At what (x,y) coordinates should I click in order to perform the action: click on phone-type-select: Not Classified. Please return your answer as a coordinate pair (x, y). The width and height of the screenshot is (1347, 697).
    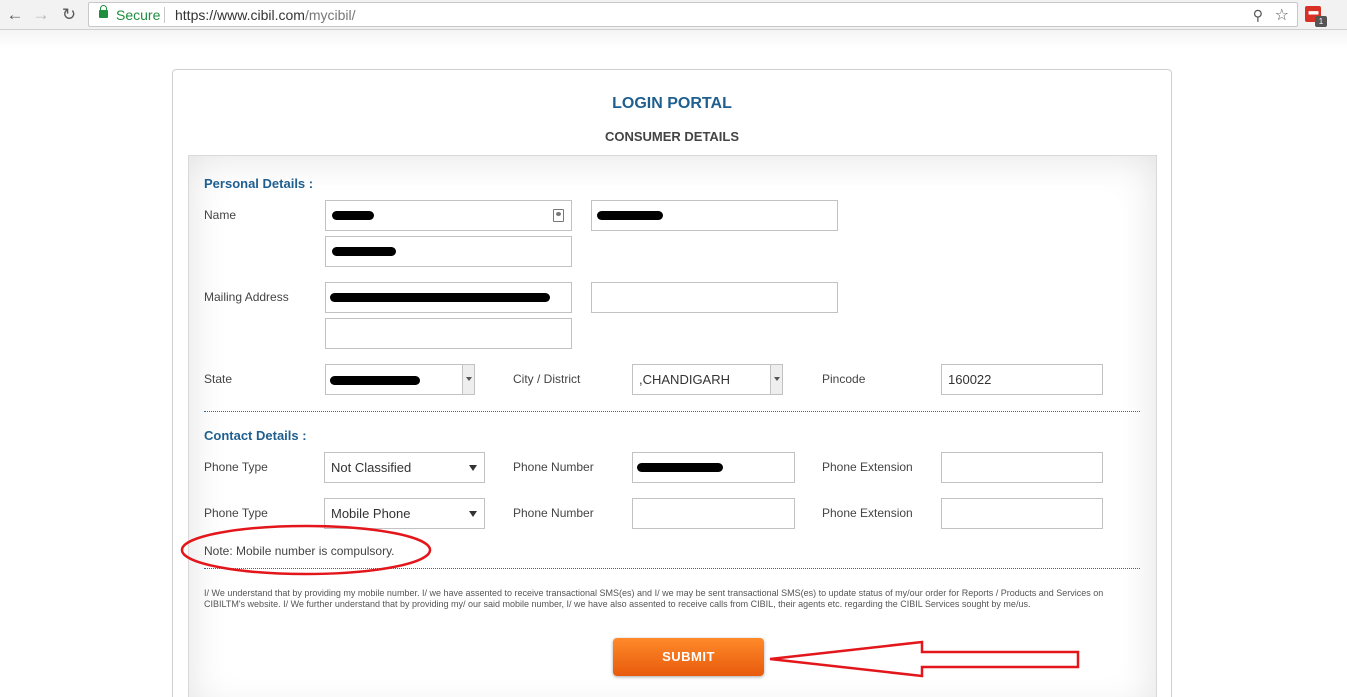
    Looking at the image, I should click on (404, 467).